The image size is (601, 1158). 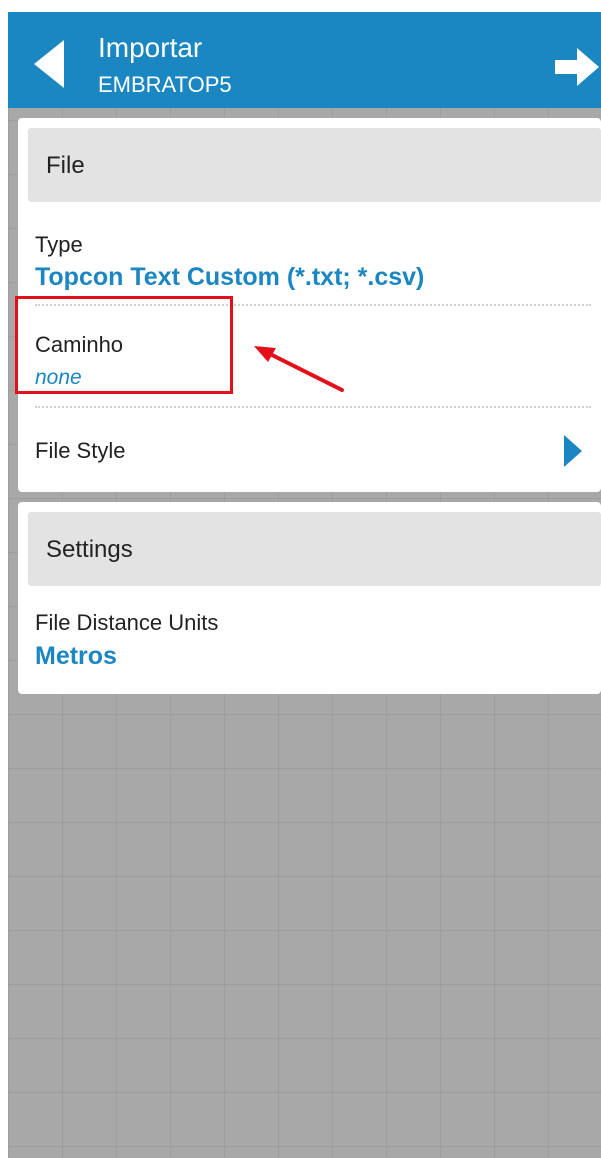 I want to click on settings-section-header: Settings, so click(x=314, y=549).